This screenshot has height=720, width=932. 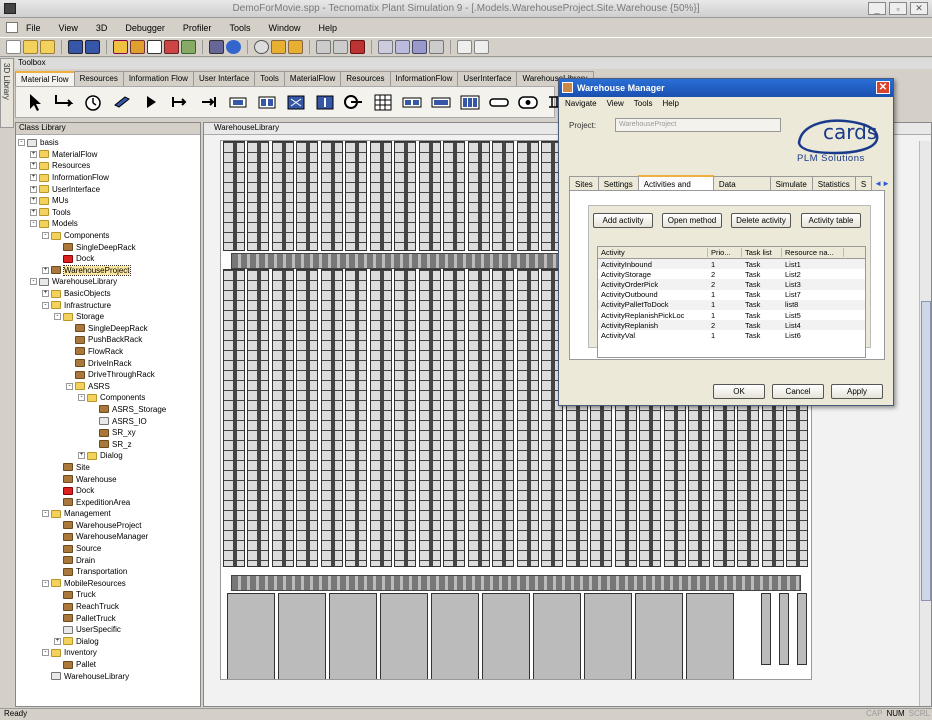 What do you see at coordinates (618, 183) in the screenshot?
I see `tab-settings: Settings` at bounding box center [618, 183].